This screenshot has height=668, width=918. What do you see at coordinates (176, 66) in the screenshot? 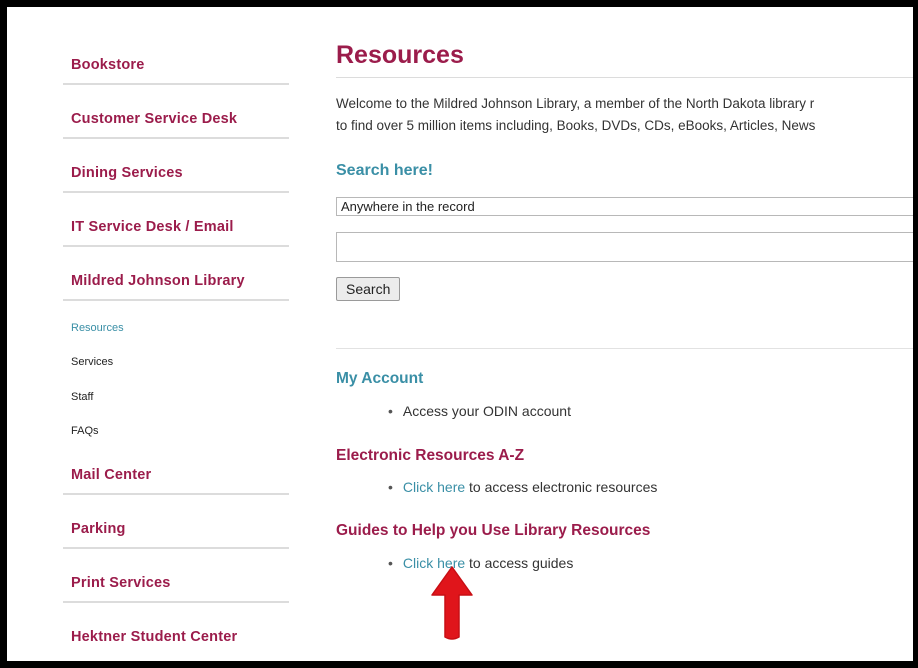
I see `sidebar-item-bookstore: Bookstore` at bounding box center [176, 66].